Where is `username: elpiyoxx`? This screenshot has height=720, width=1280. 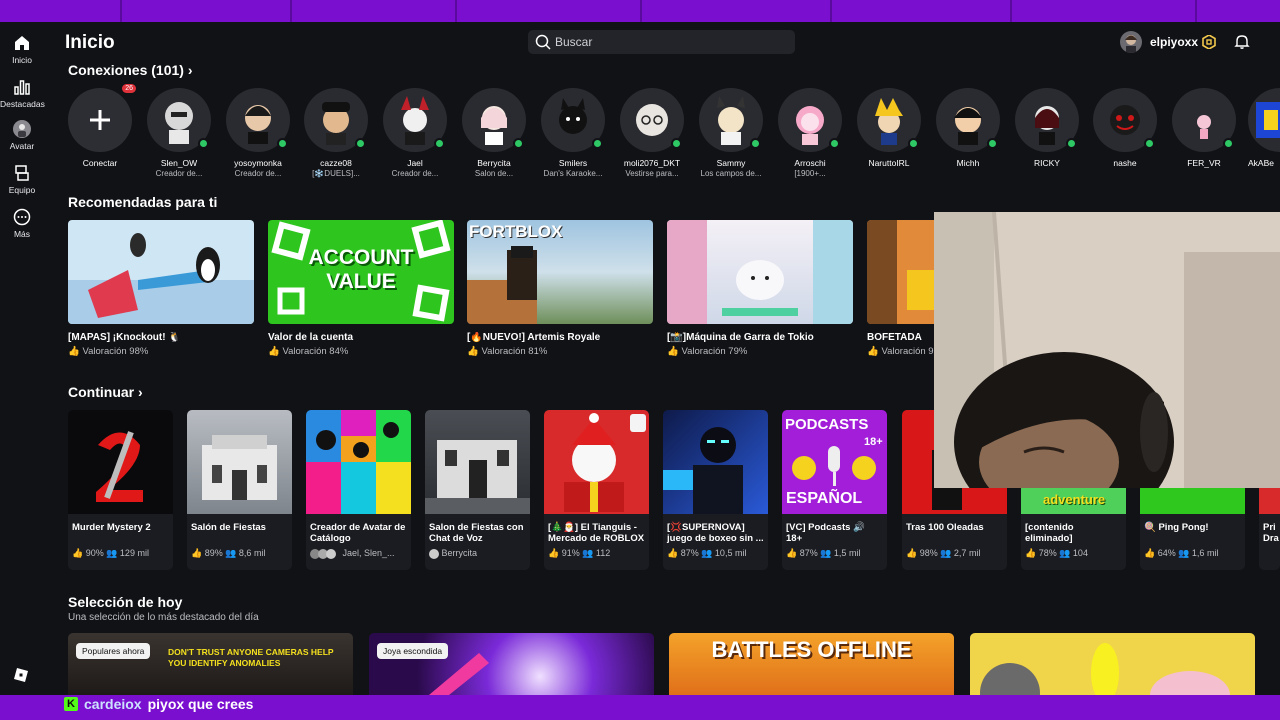
username: elpiyoxx is located at coordinates (1174, 42).